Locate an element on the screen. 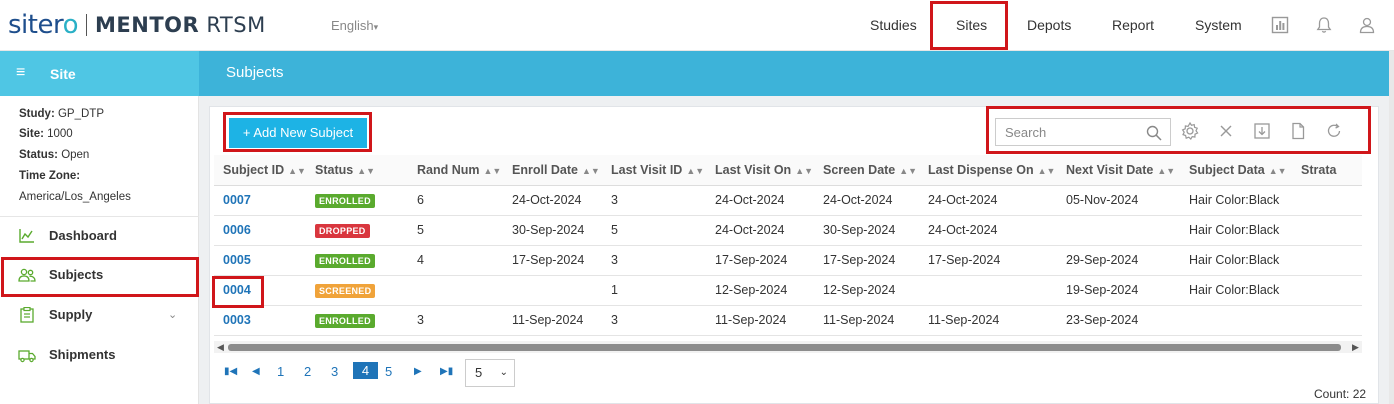 The width and height of the screenshot is (1394, 404). sidebar-title: Site is located at coordinates (63, 74).